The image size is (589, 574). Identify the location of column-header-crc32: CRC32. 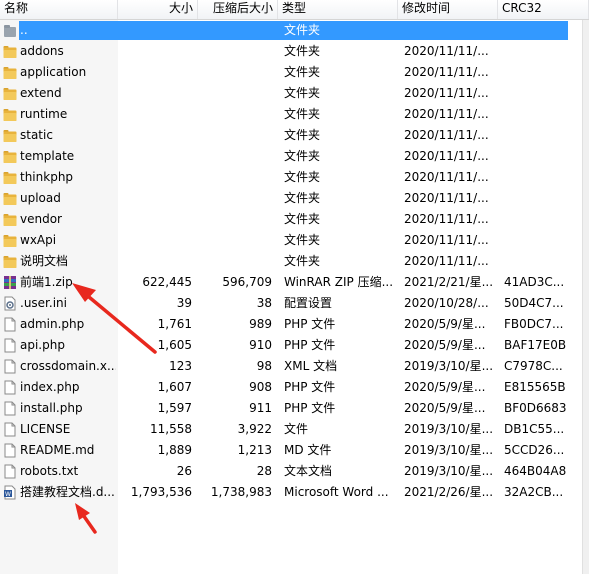
(543, 9).